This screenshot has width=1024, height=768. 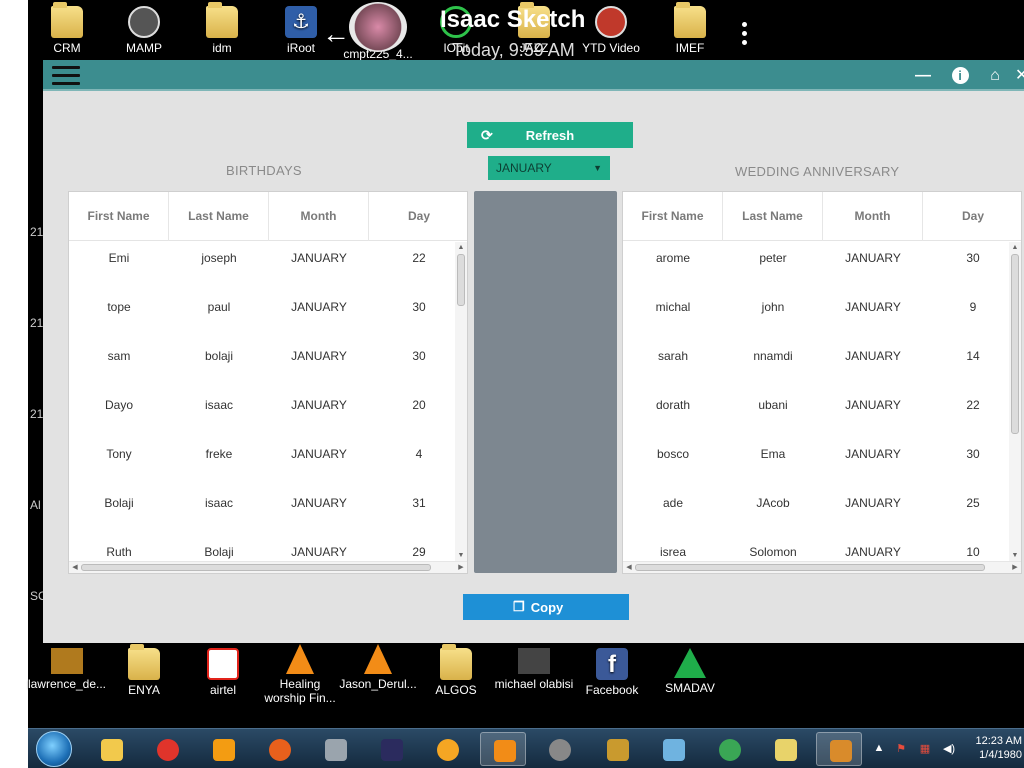 What do you see at coordinates (816, 462) in the screenshot?
I see `table-row: bosco Ema JANUARY 30` at bounding box center [816, 462].